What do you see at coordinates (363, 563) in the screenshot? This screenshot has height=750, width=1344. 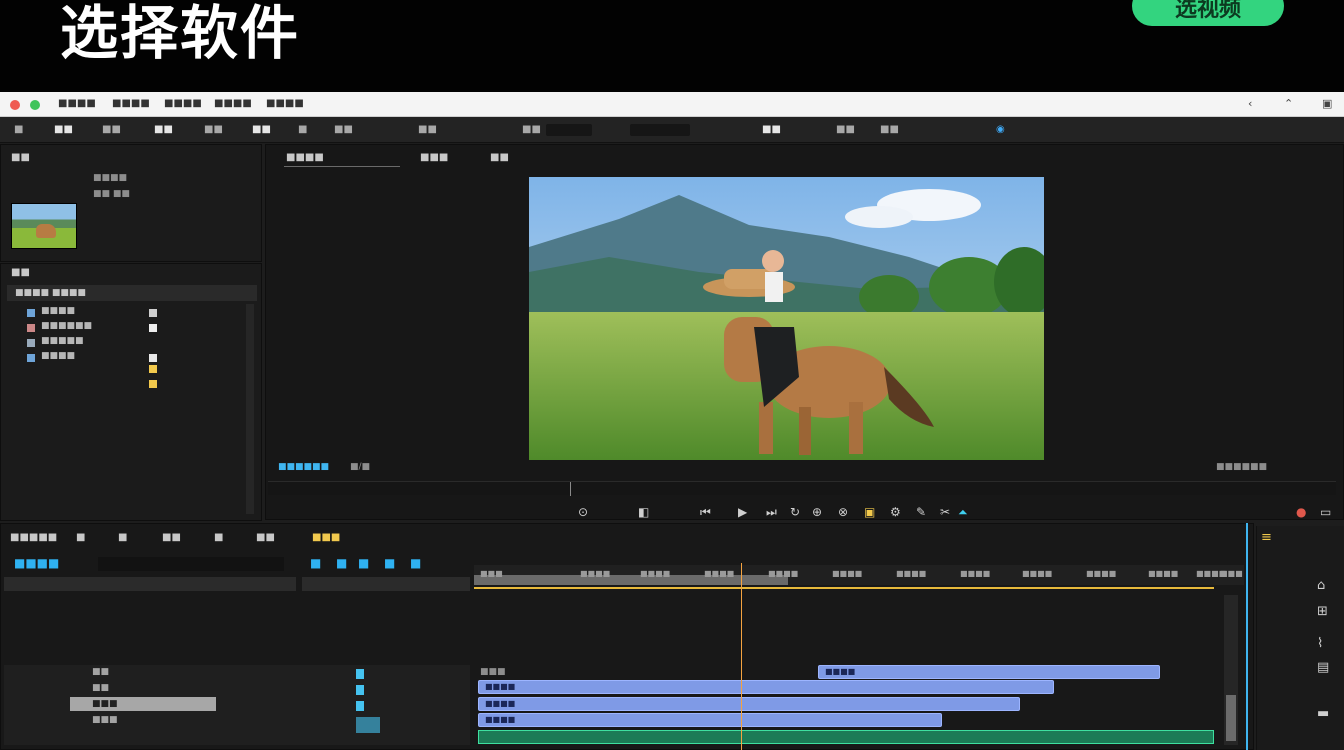 I see `timeline-btn-4: ■` at bounding box center [363, 563].